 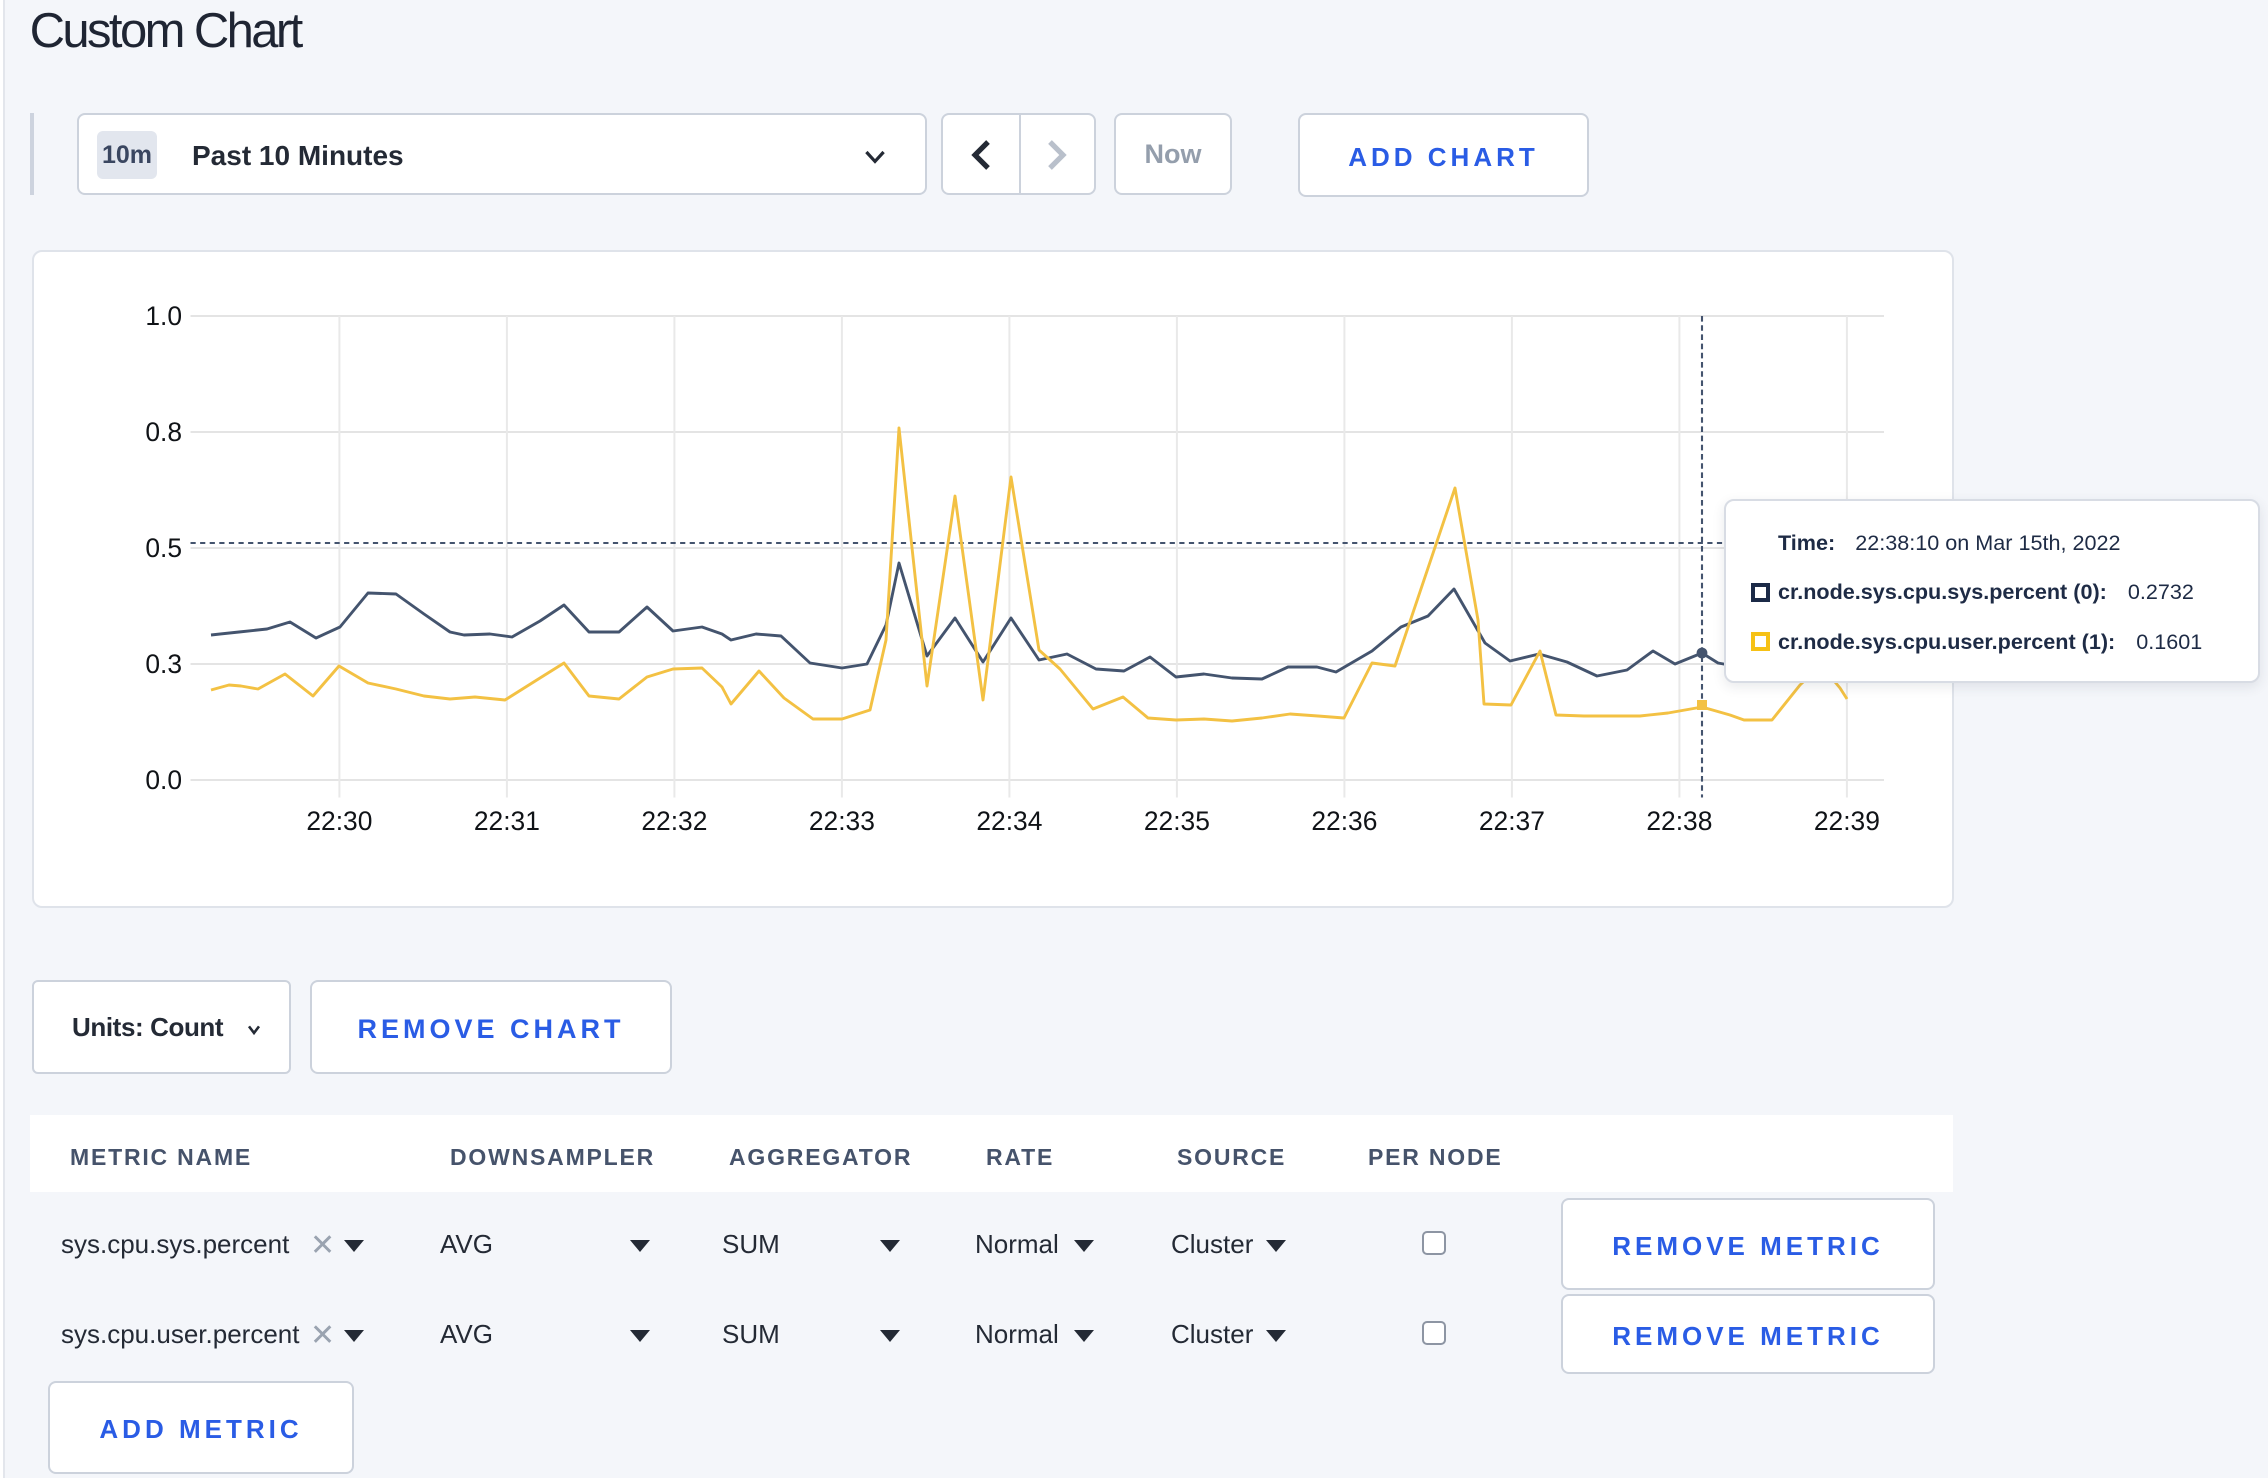 I want to click on svg-text: 22:35, so click(x=1177, y=821).